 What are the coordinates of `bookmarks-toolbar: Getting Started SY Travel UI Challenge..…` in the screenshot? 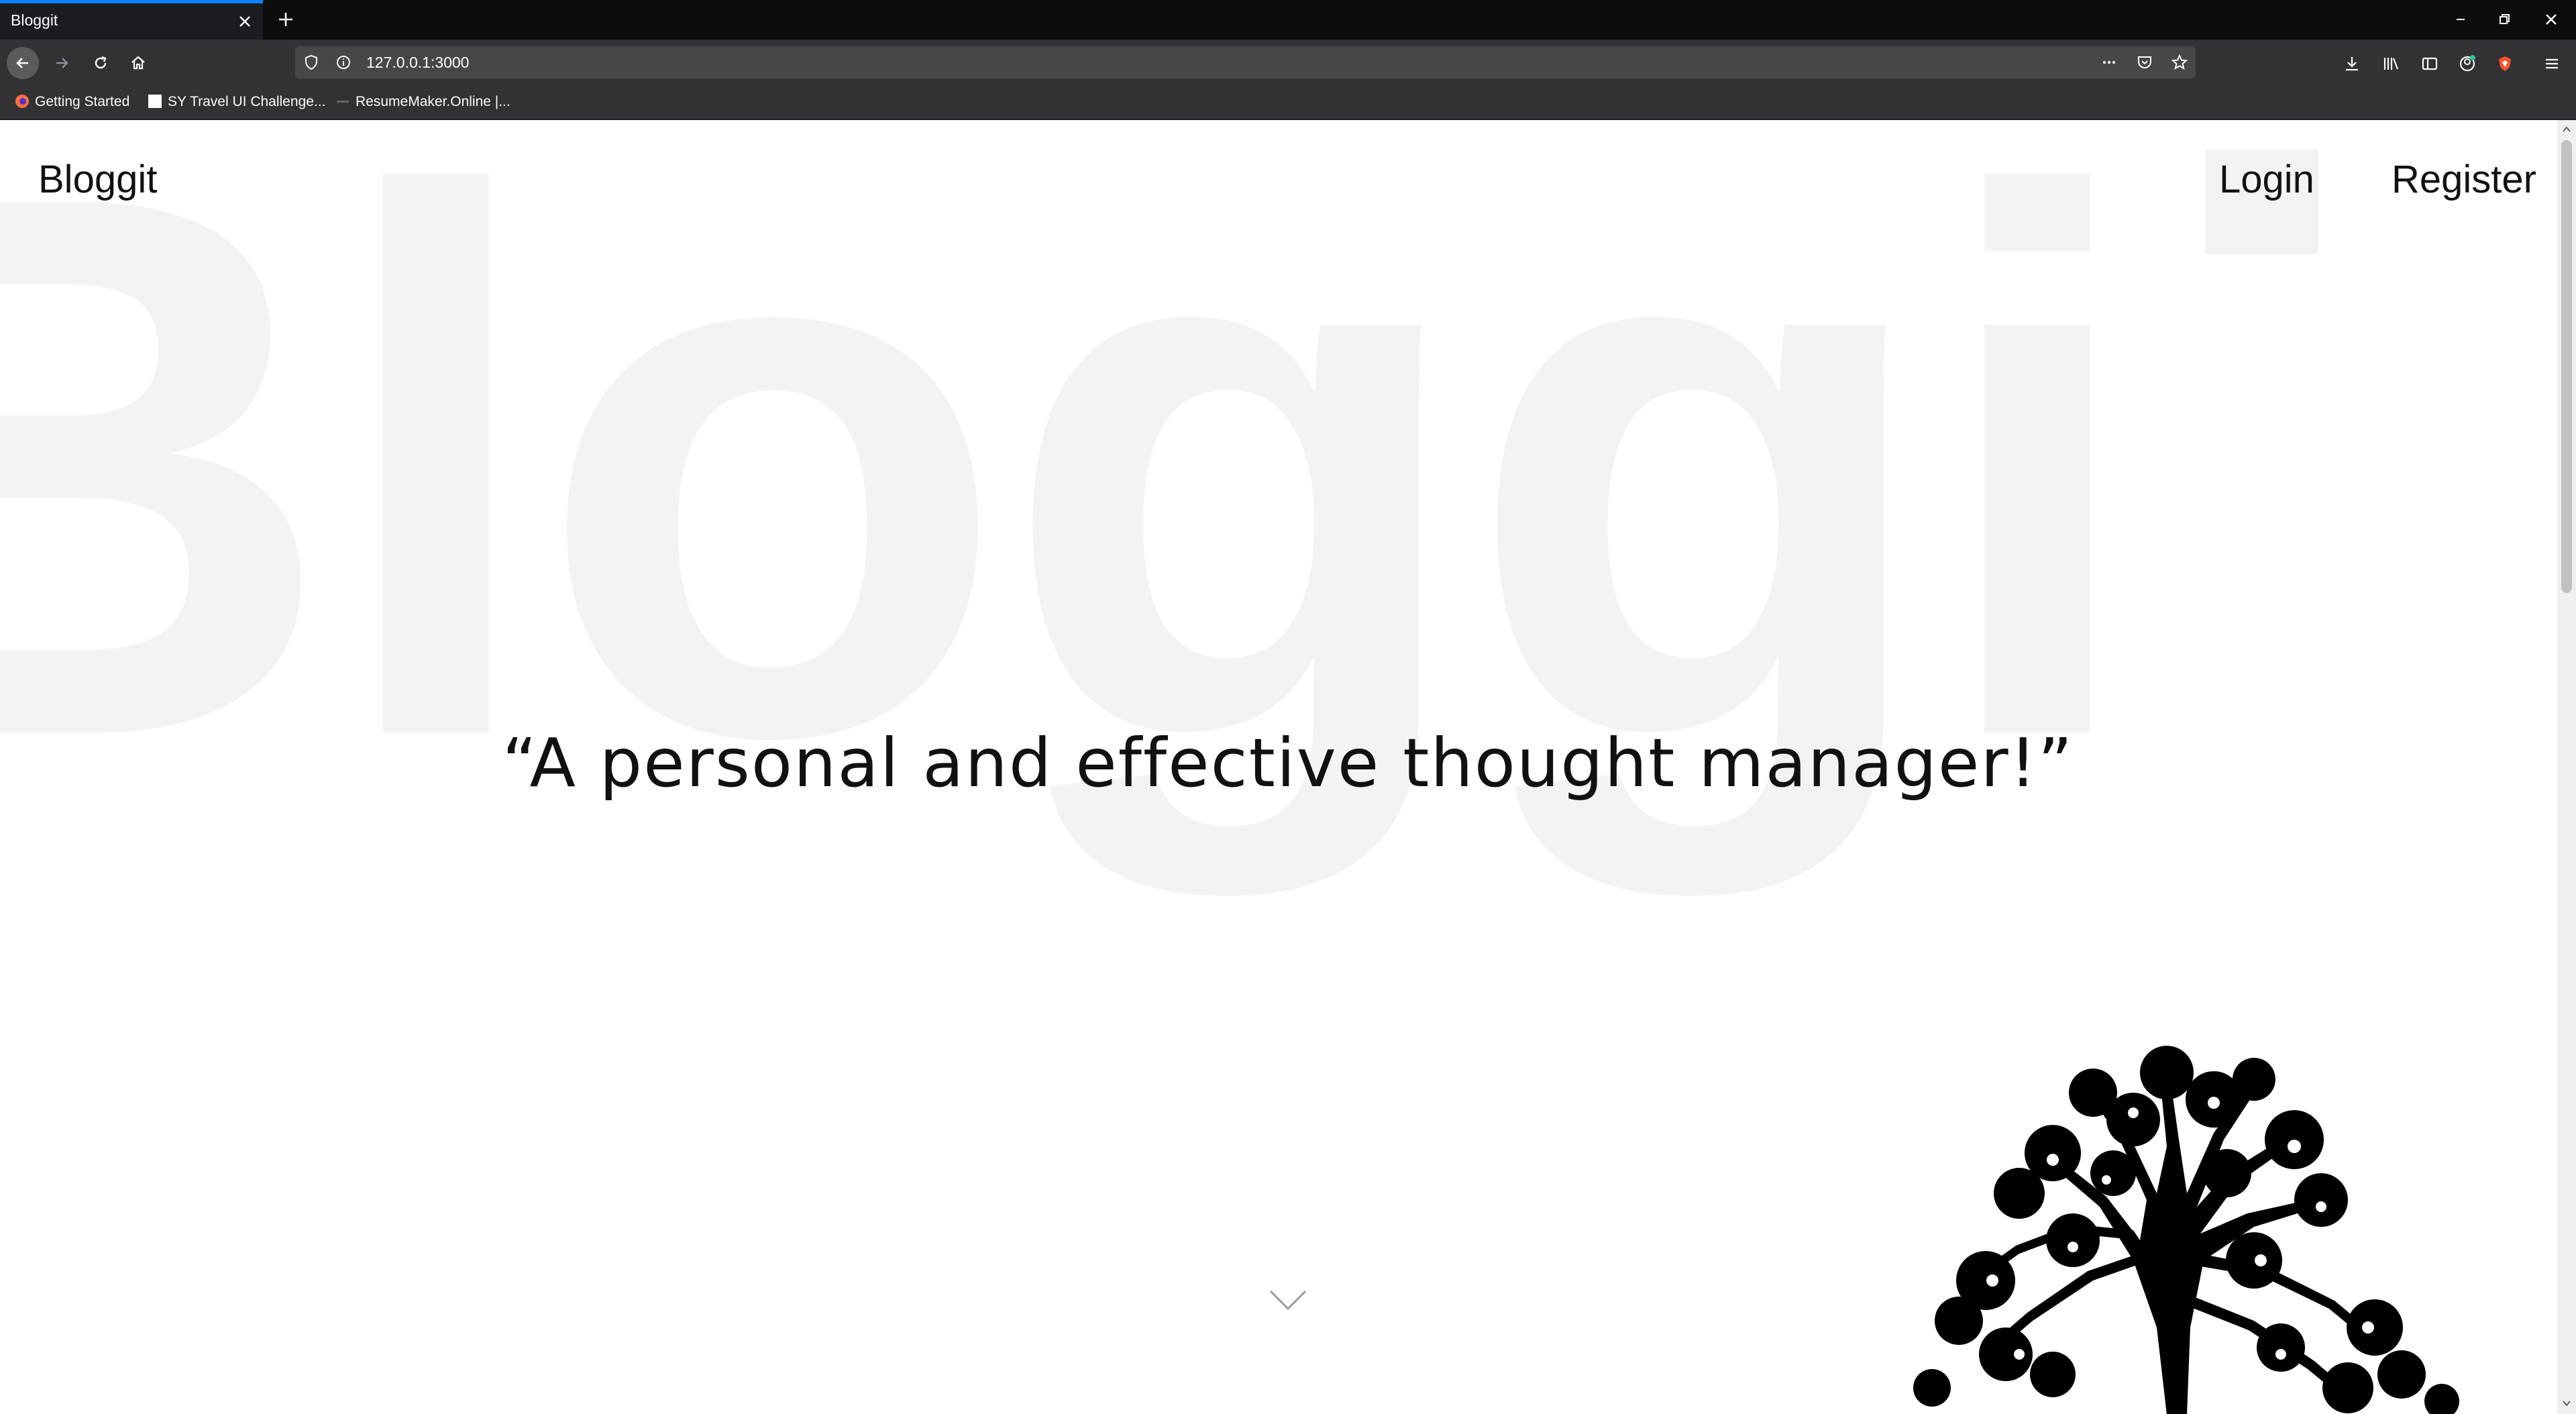 It's located at (1288, 103).